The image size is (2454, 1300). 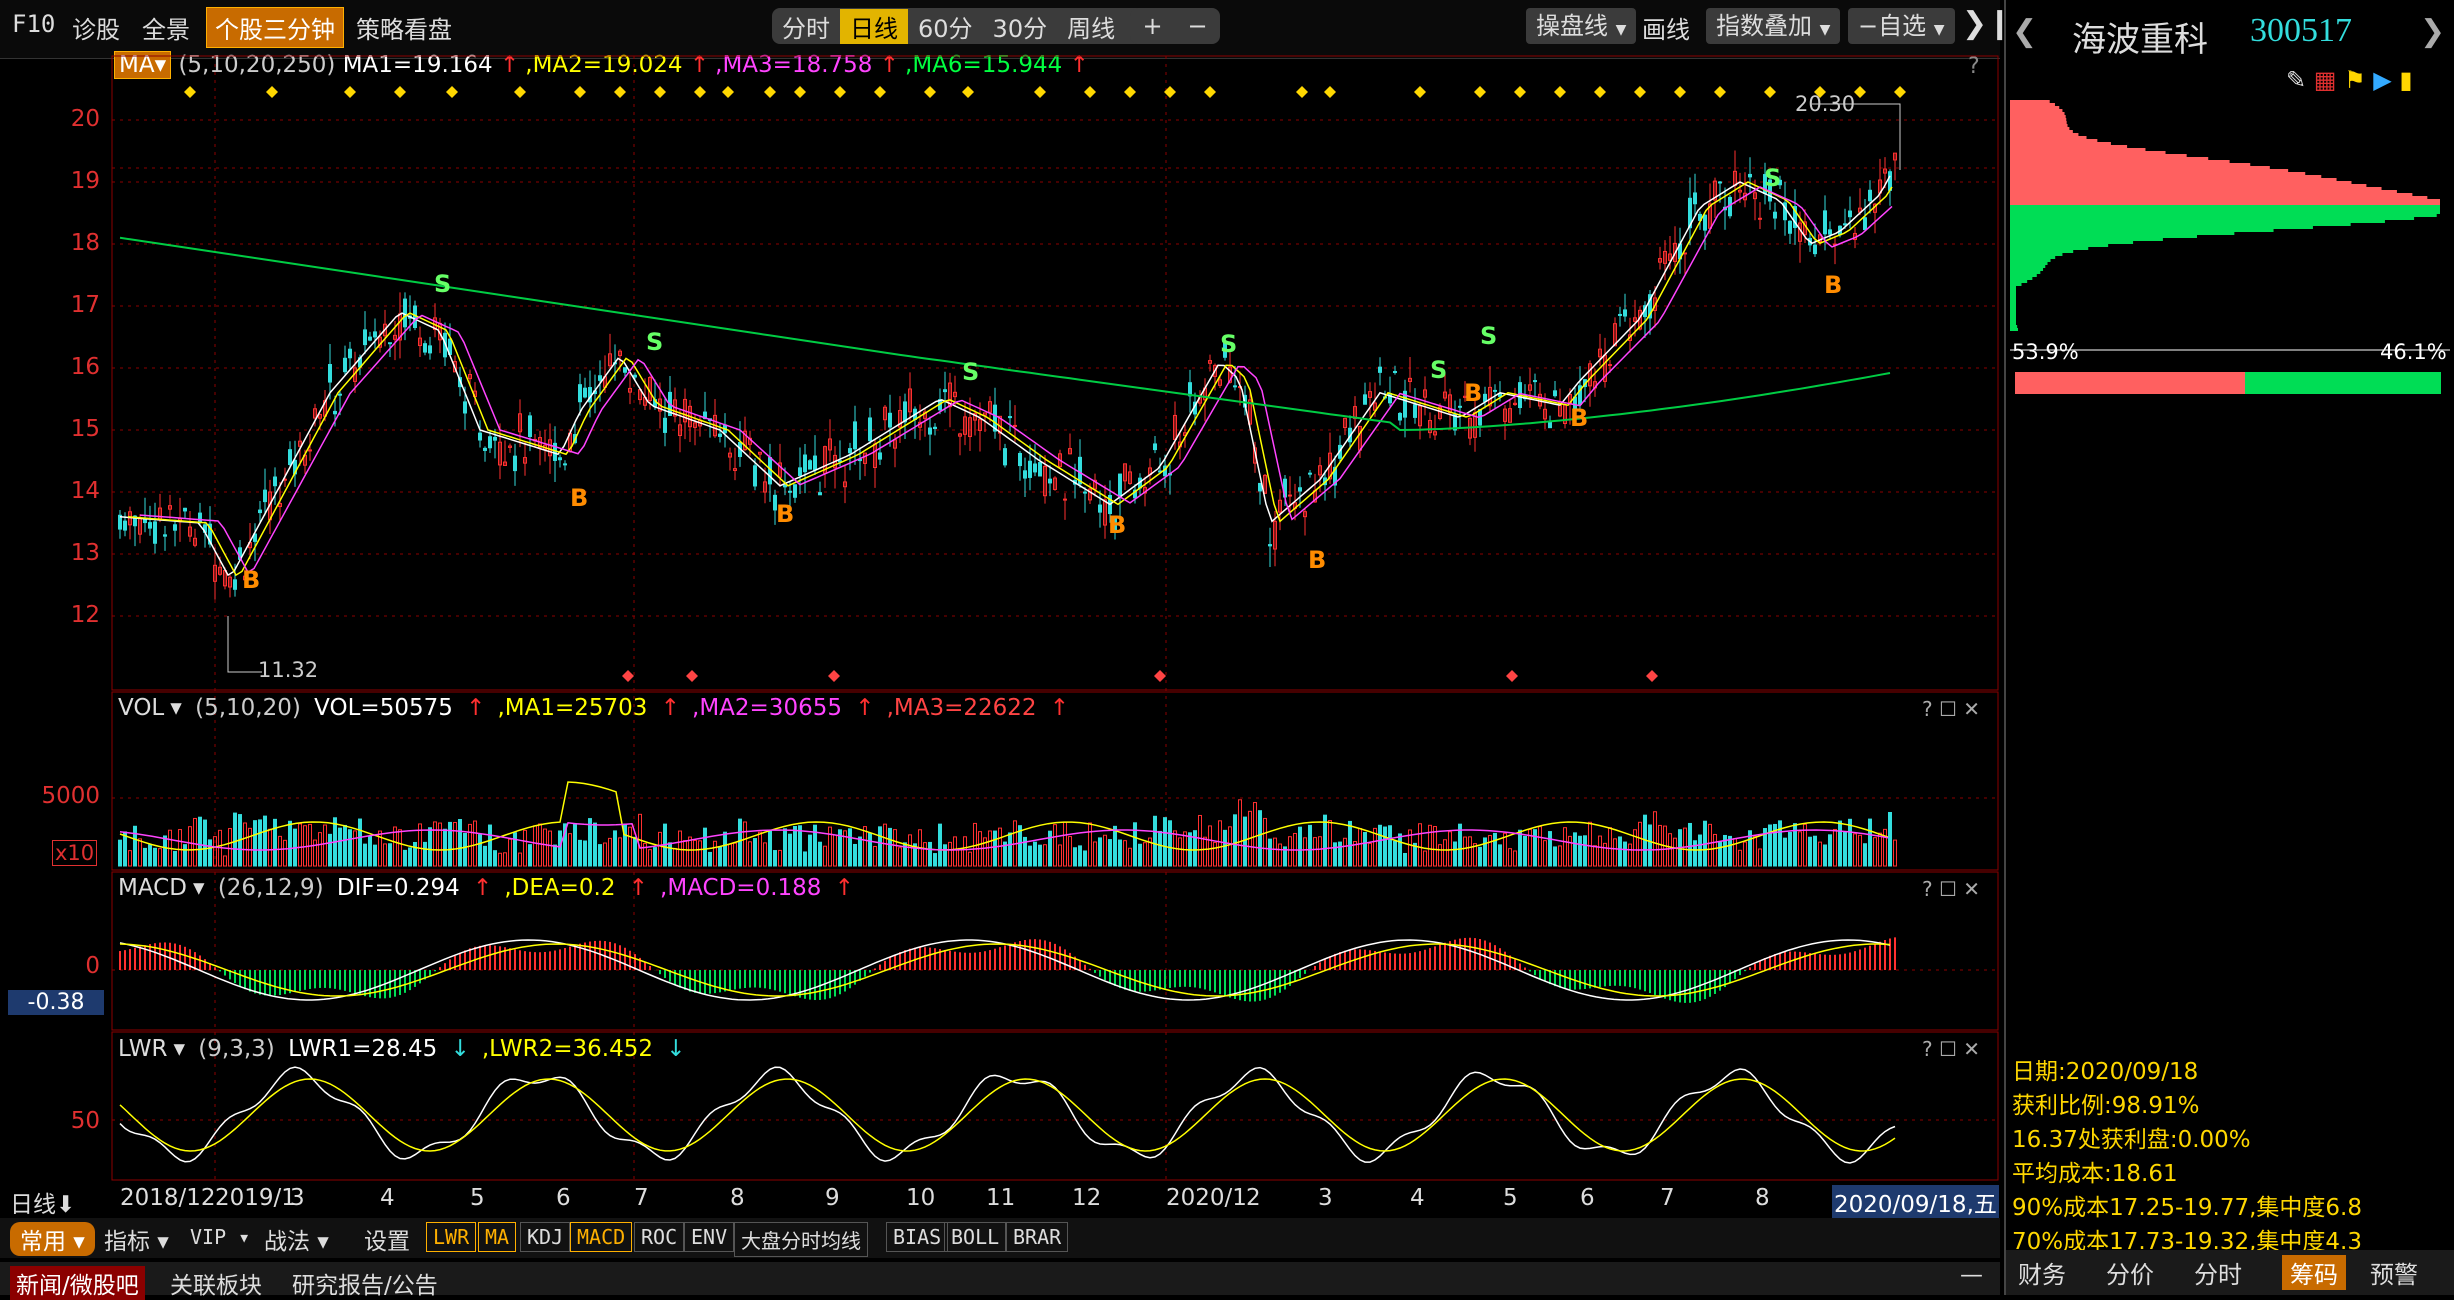 I want to click on chevron-right-icon: ❯, so click(x=2432, y=31).